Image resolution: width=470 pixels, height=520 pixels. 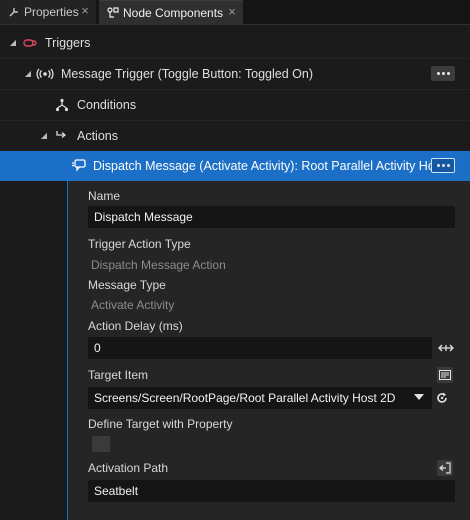 What do you see at coordinates (79, 166) in the screenshot?
I see `dispatch-message-icon` at bounding box center [79, 166].